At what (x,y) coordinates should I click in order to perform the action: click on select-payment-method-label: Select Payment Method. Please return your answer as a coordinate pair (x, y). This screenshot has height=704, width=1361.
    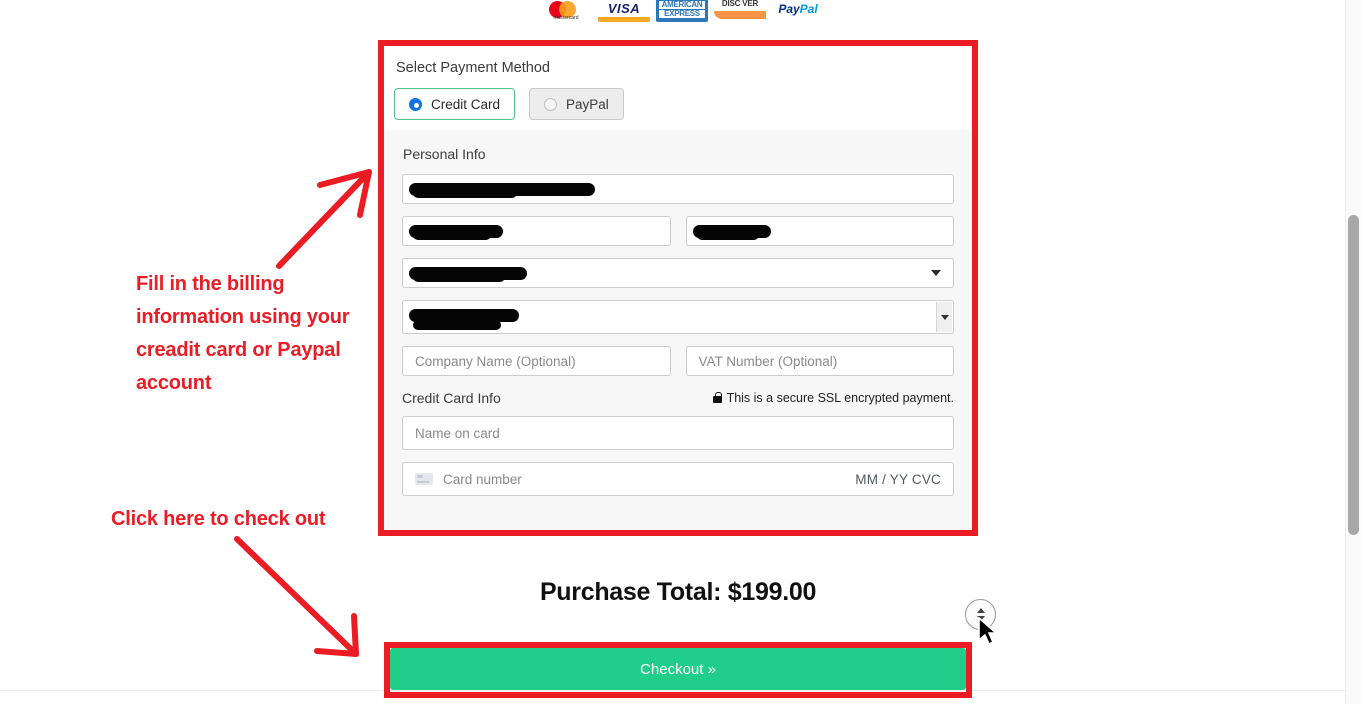
    Looking at the image, I should click on (473, 68).